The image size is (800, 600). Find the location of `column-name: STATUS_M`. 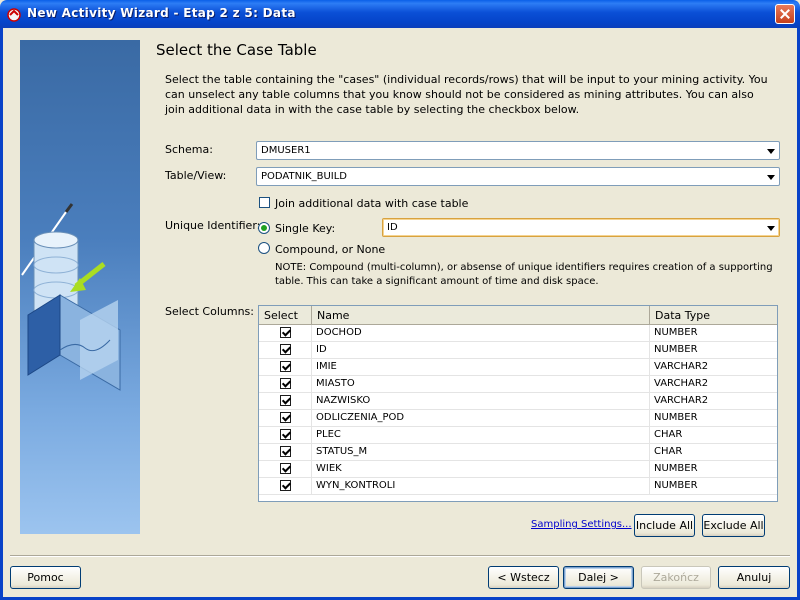

column-name: STATUS_M is located at coordinates (342, 451).